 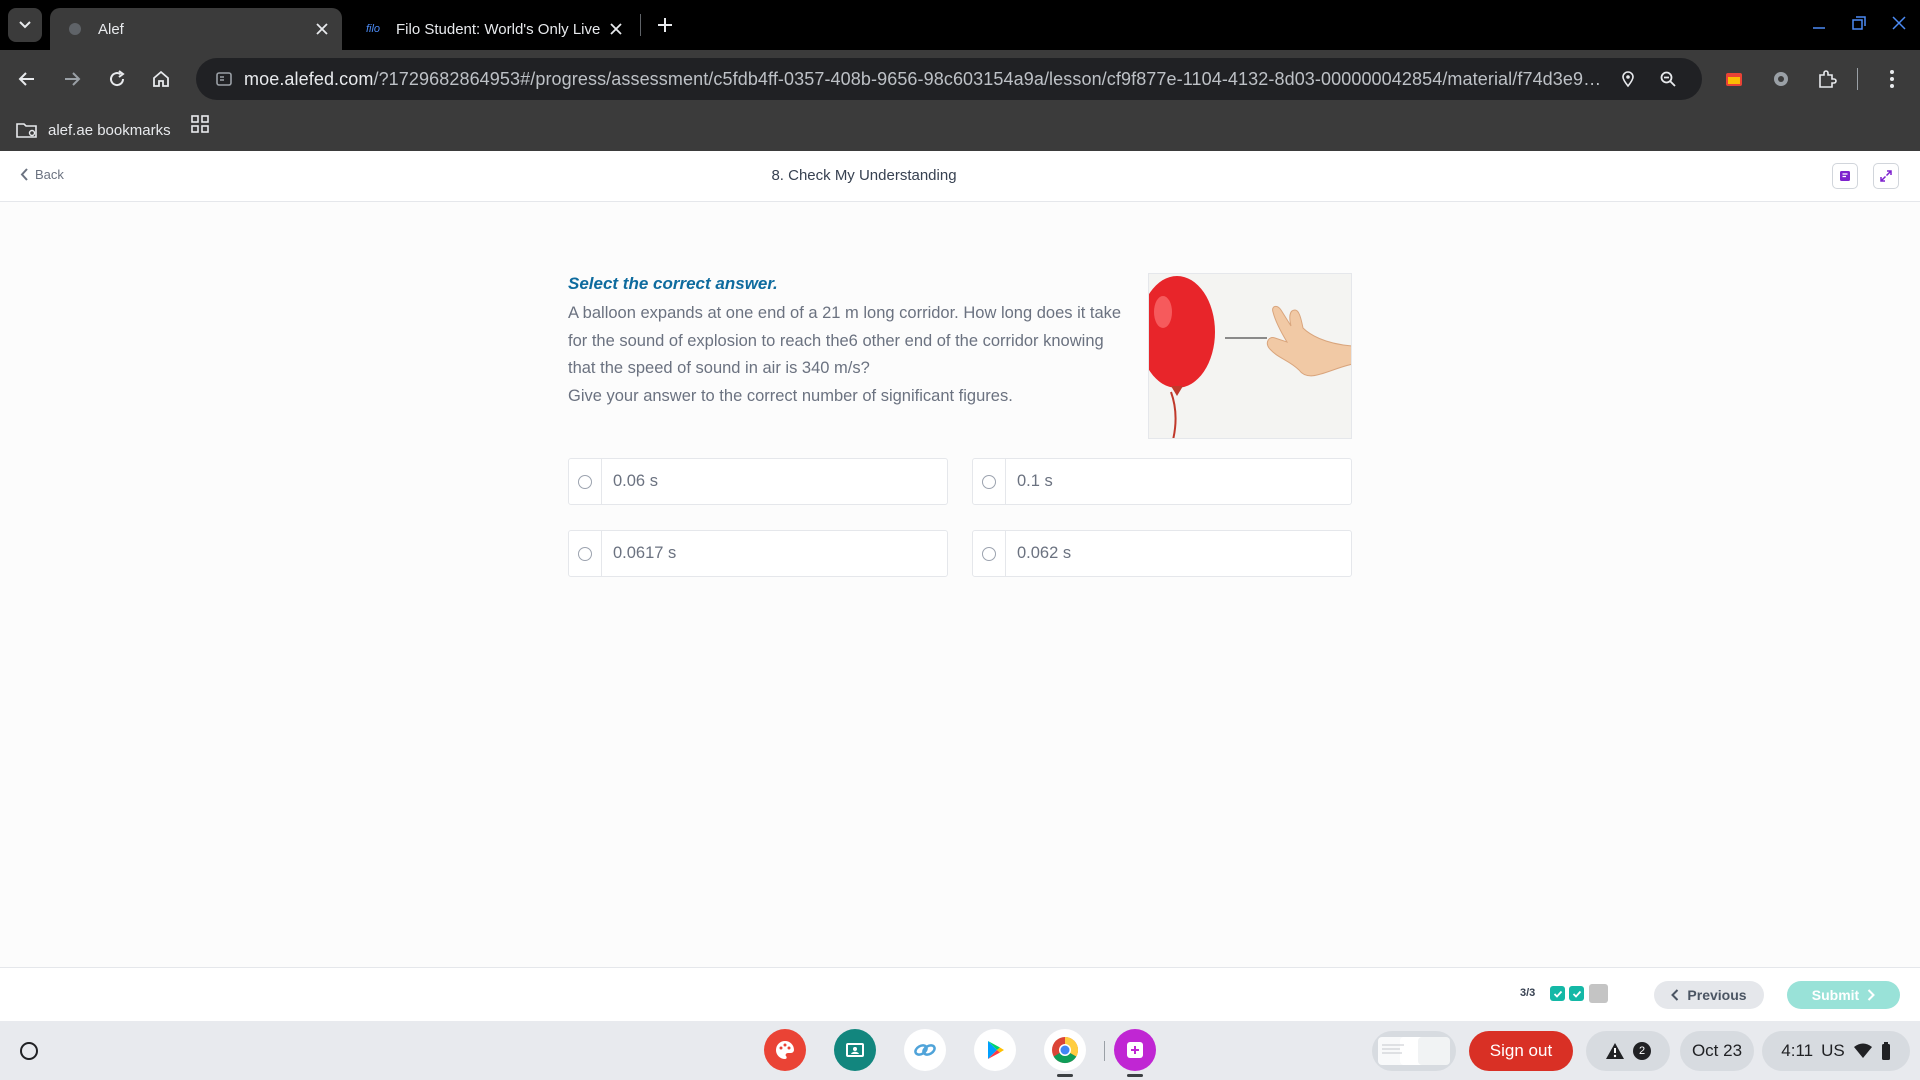 What do you see at coordinates (1668, 79) in the screenshot?
I see `zoom-icon` at bounding box center [1668, 79].